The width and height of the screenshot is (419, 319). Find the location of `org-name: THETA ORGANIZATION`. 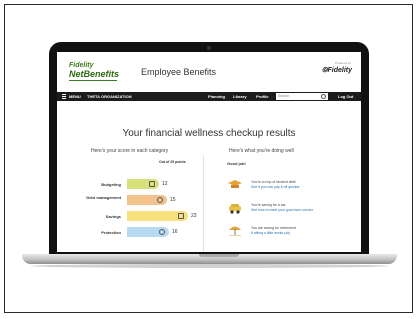

org-name: THETA ORGANIZATION is located at coordinates (109, 96).